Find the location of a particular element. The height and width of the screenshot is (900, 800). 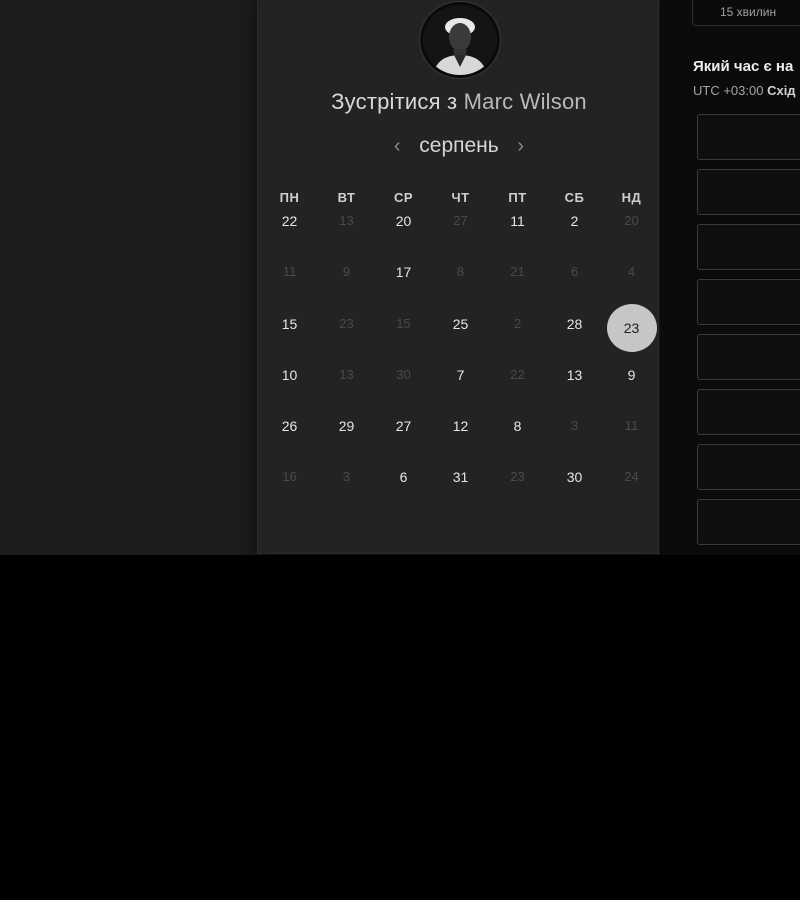

available-day: 12 is located at coordinates (460, 433).